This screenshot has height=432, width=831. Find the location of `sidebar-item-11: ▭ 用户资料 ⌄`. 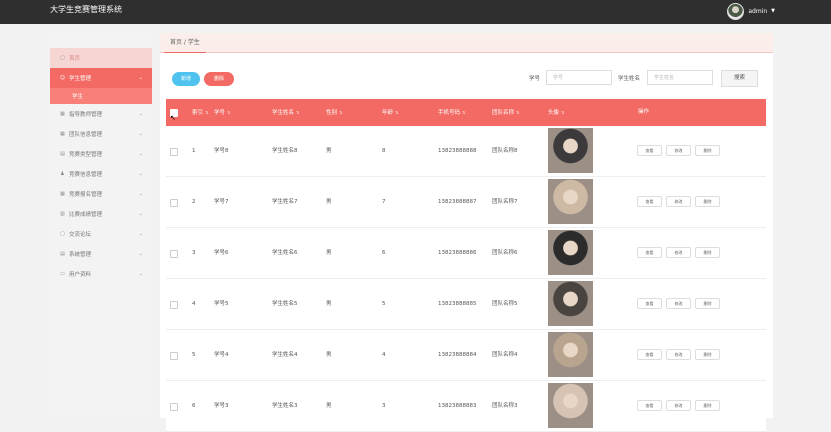

sidebar-item-11: ▭ 用户资料 ⌄ is located at coordinates (101, 274).